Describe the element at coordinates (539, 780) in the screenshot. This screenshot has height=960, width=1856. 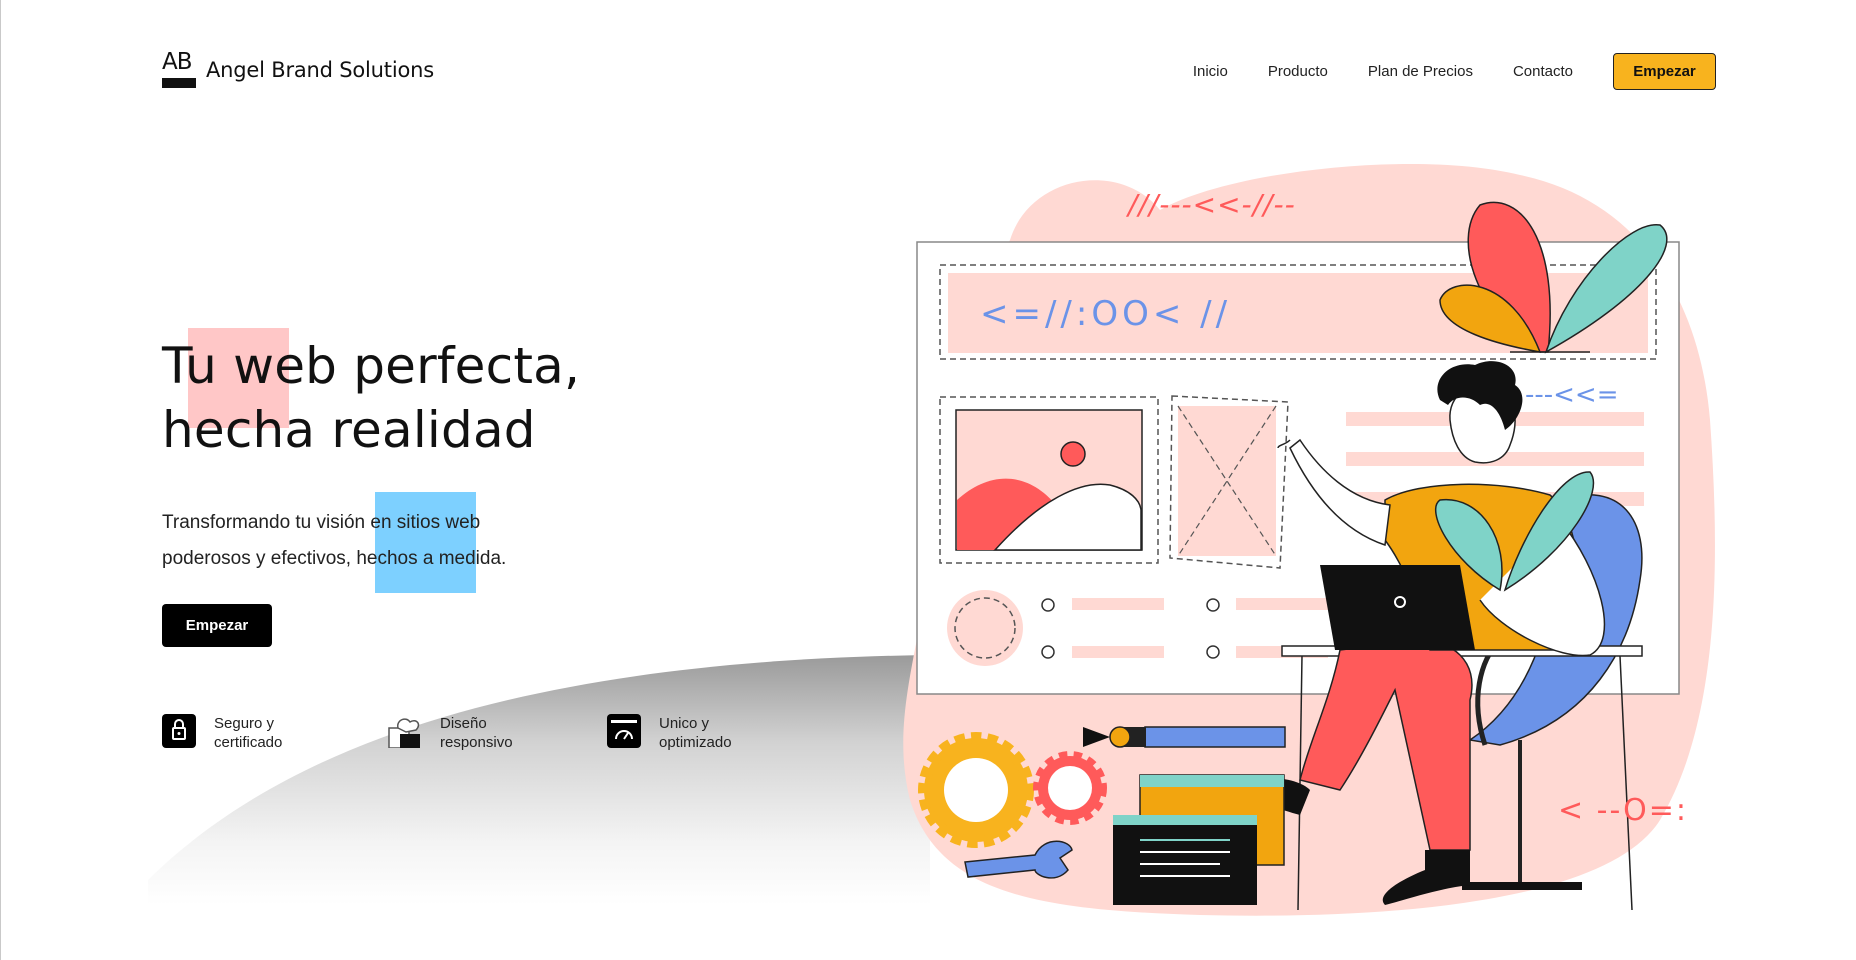
I see `gray-swoosh` at that location.